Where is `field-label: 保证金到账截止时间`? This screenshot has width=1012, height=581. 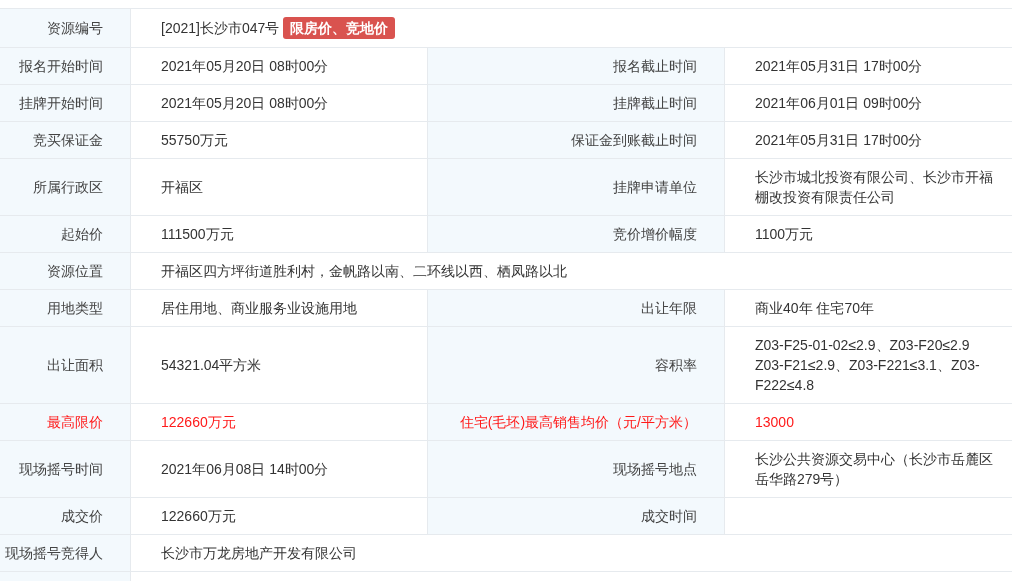
field-label: 保证金到账截止时间 is located at coordinates (576, 140).